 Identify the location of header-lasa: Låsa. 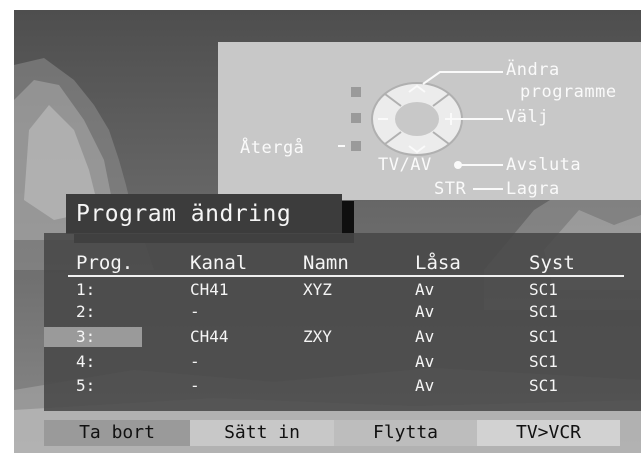
(438, 263).